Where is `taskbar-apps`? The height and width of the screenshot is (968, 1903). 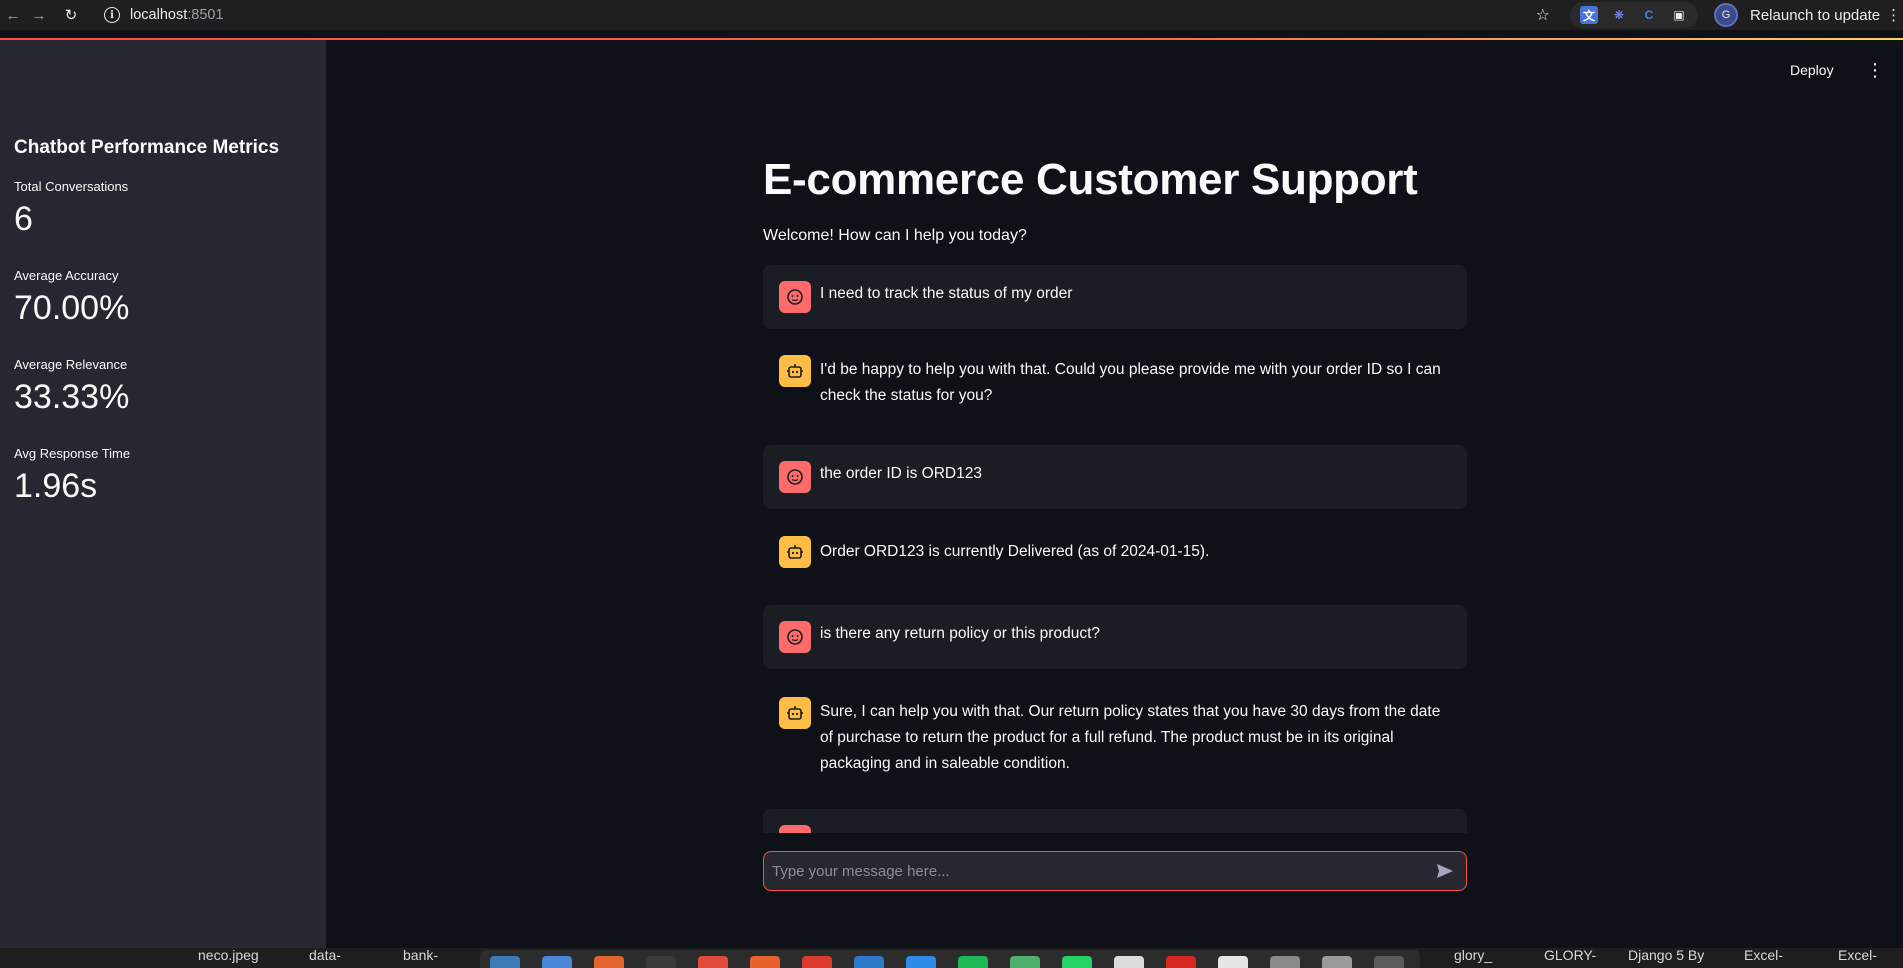
taskbar-apps is located at coordinates (950, 959).